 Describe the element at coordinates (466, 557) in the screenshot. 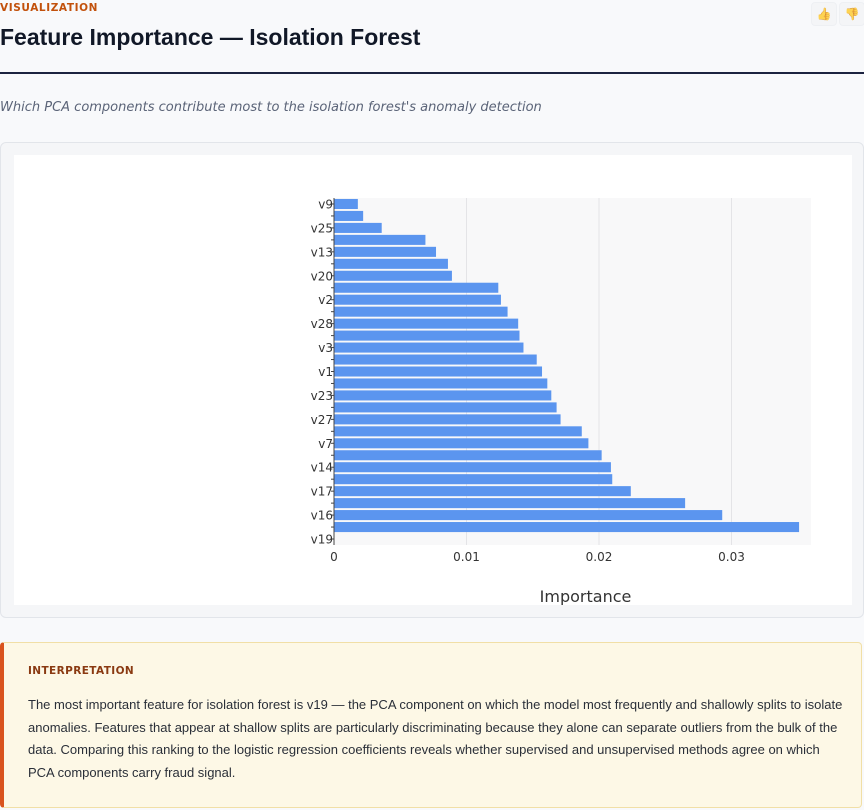

I see `x-tick-label: 0.01` at that location.